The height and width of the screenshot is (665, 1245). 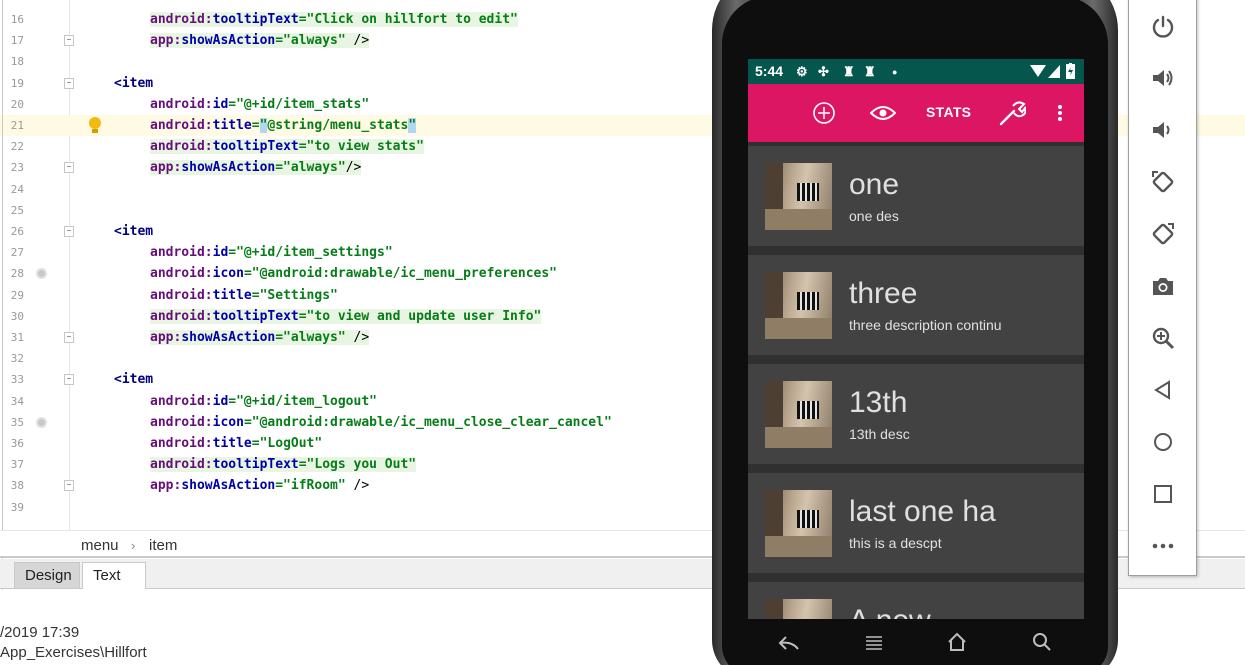 What do you see at coordinates (1163, 494) in the screenshot?
I see `overview-square-icon` at bounding box center [1163, 494].